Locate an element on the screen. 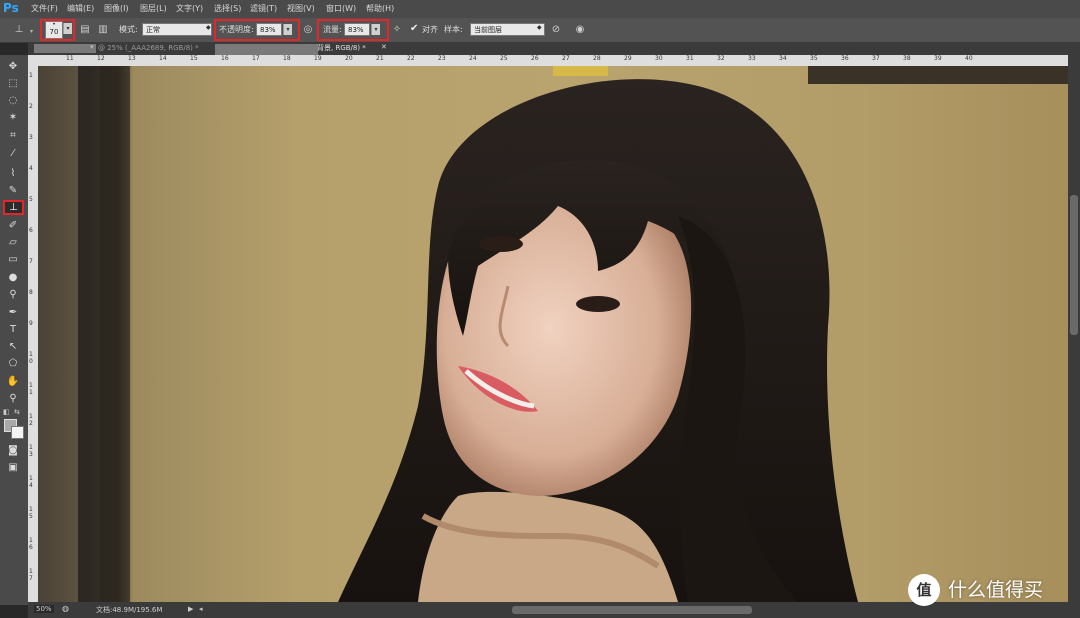 The image size is (1080, 618). marquee-tool-icon: ⬚ is located at coordinates (13, 84).